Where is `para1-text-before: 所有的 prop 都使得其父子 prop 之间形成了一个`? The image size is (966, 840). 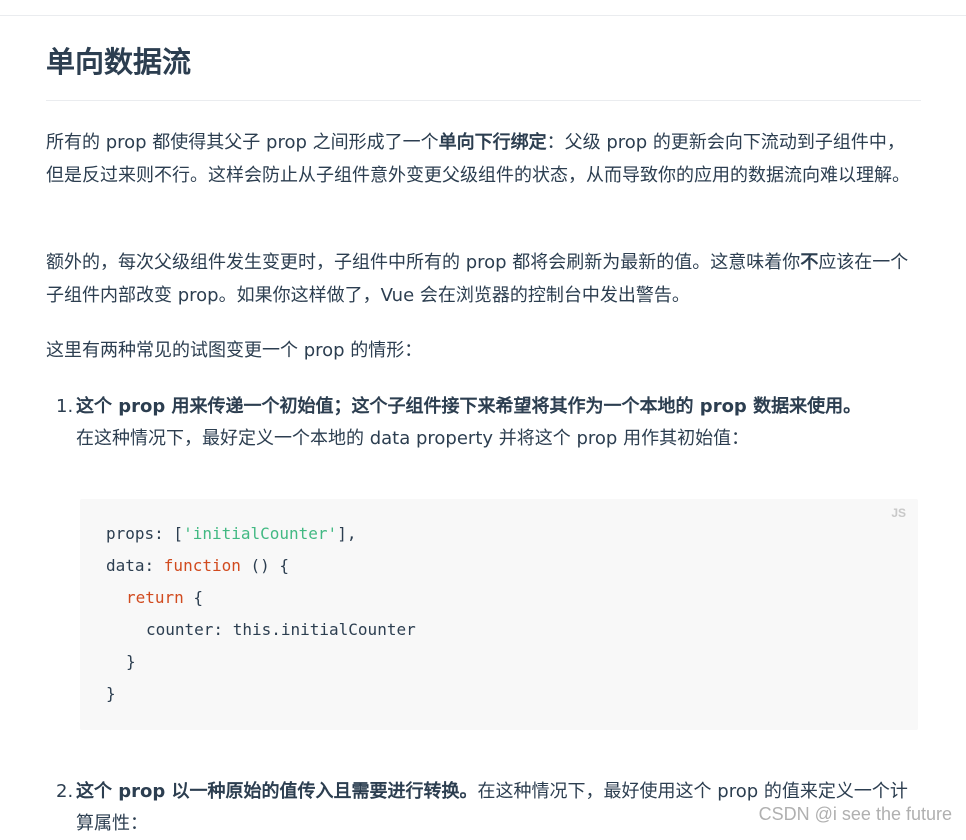 para1-text-before: 所有的 prop 都使得其父子 prop 之间形成了一个 is located at coordinates (242, 142).